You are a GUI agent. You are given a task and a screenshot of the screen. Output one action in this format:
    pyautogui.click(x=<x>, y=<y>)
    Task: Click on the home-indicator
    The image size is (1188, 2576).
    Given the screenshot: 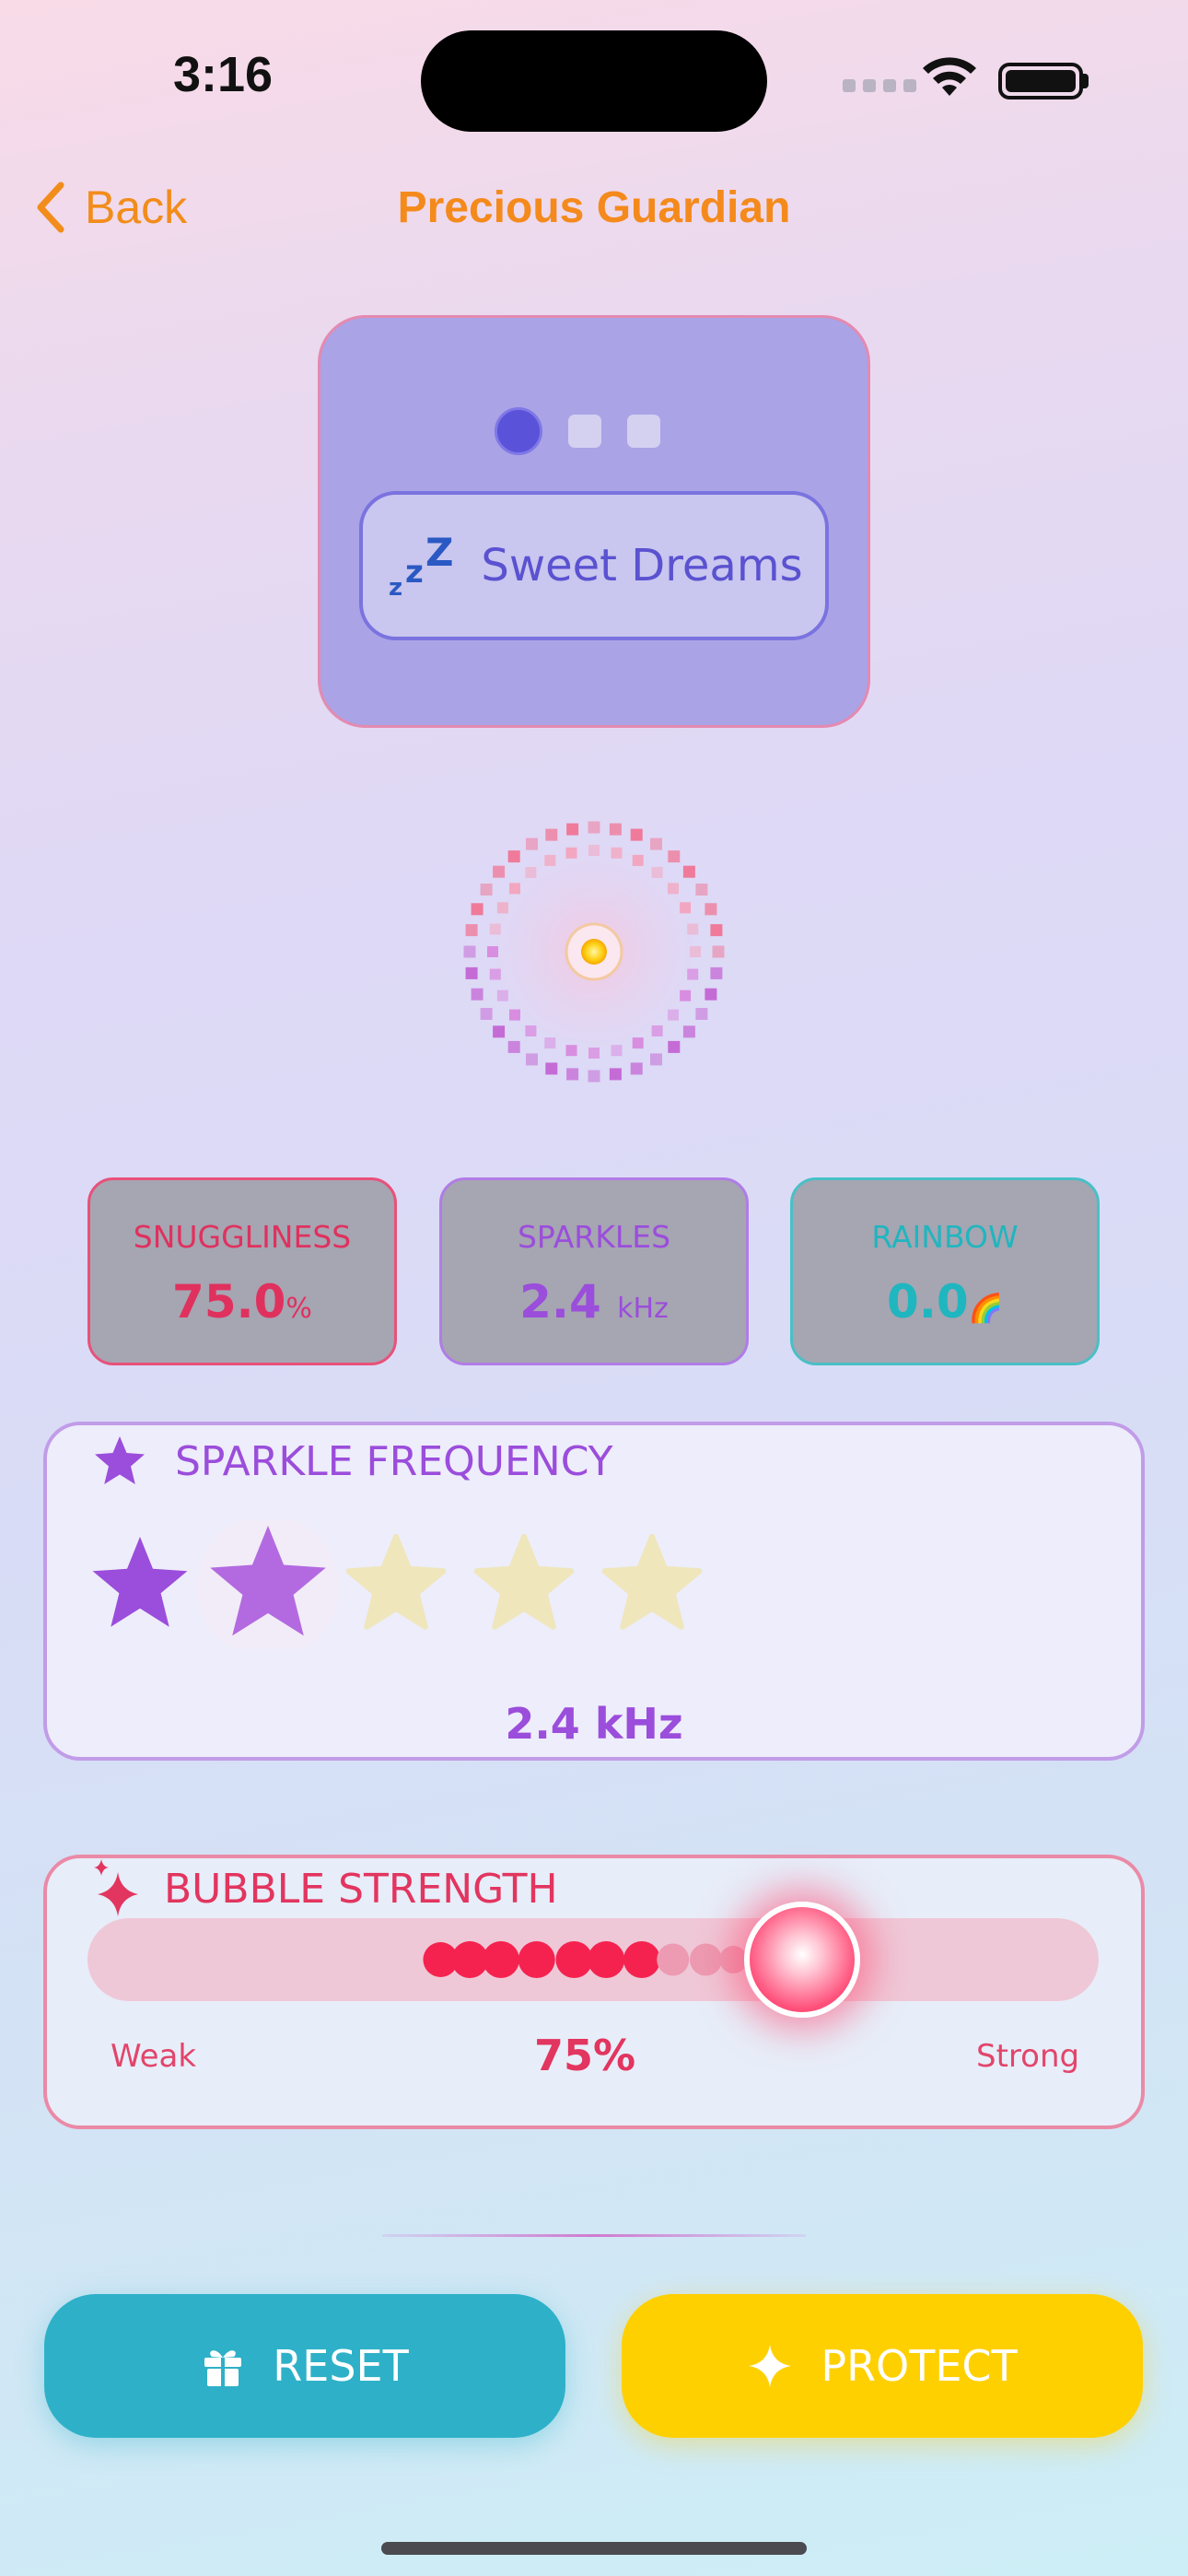 What is the action you would take?
    pyautogui.click(x=594, y=2548)
    